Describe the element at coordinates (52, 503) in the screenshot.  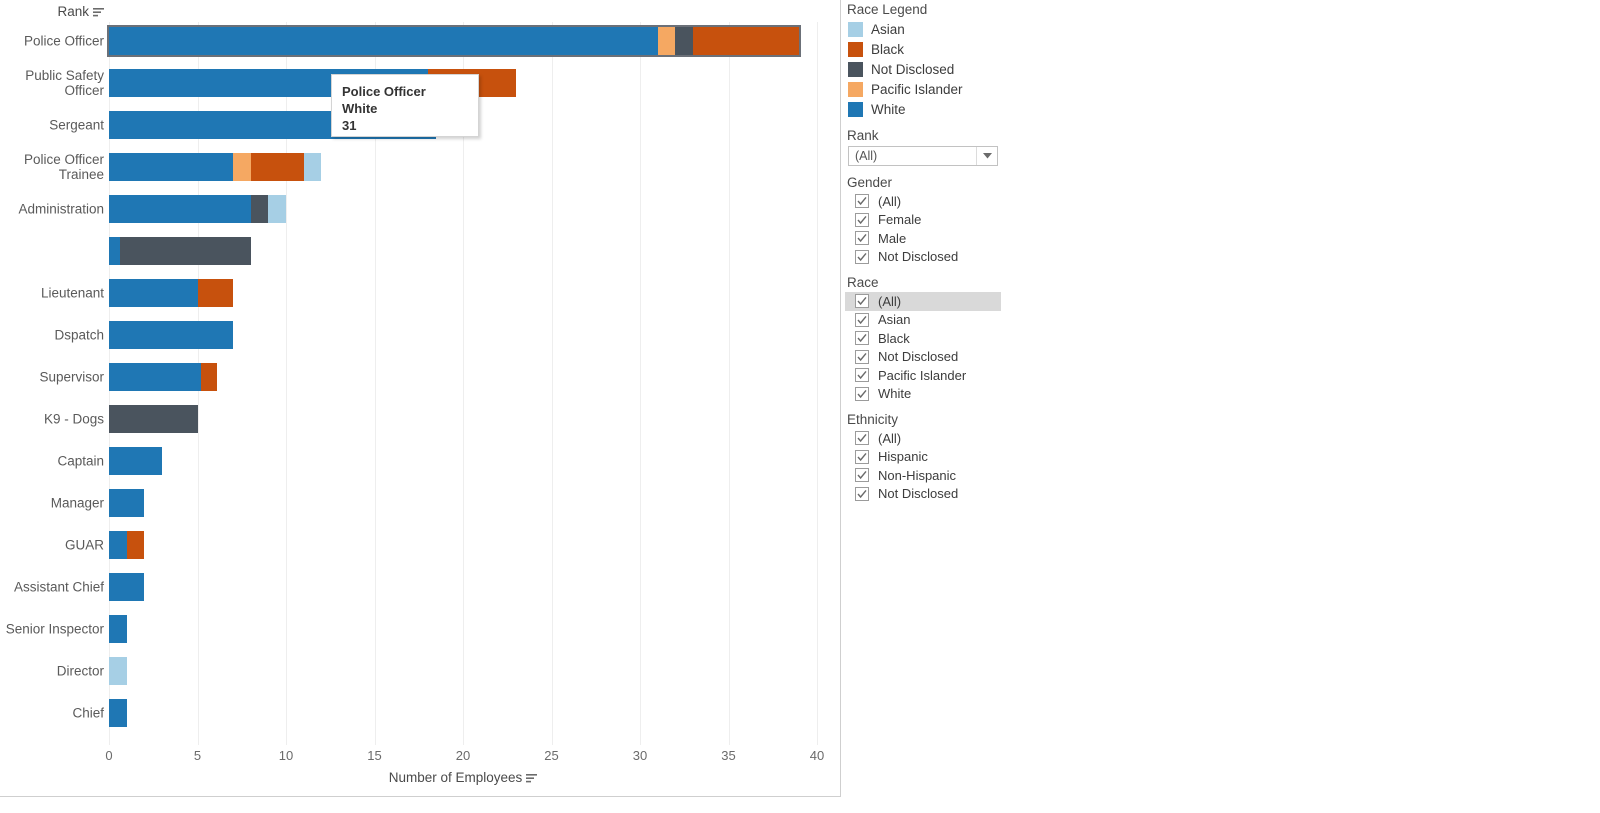
I see `chart-row-label: Manager` at that location.